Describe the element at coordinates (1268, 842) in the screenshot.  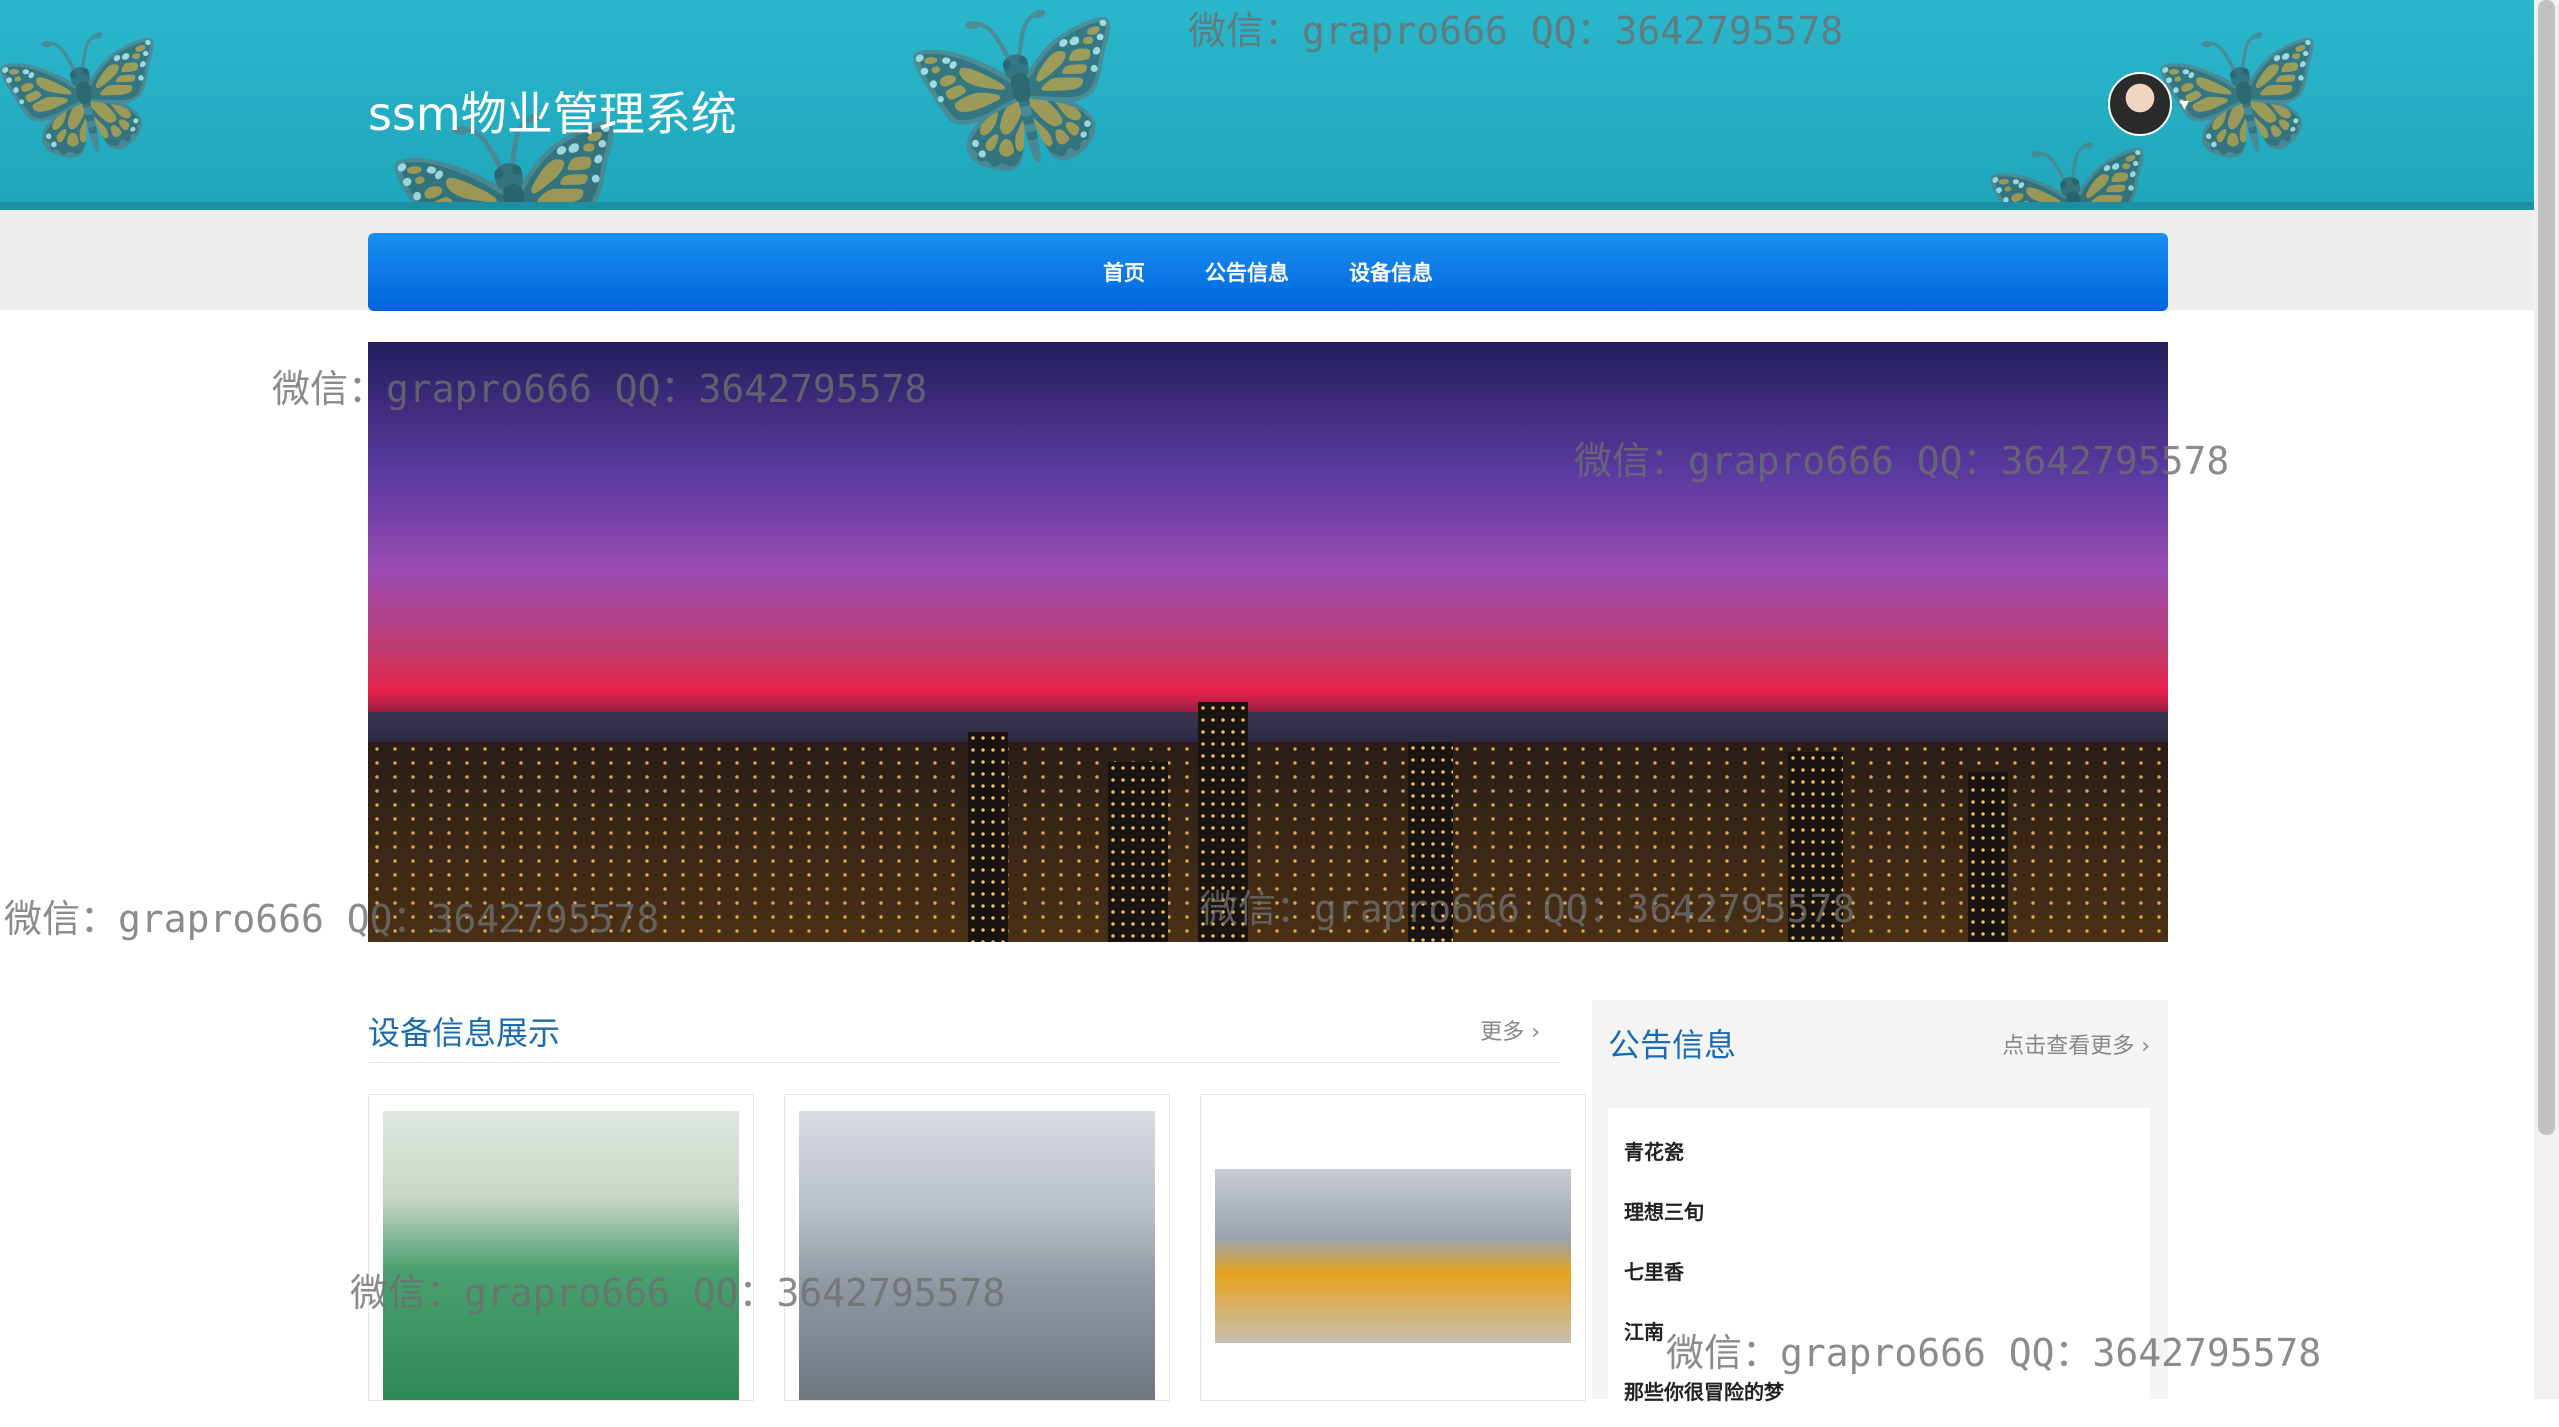
I see `banner-city-lights` at that location.